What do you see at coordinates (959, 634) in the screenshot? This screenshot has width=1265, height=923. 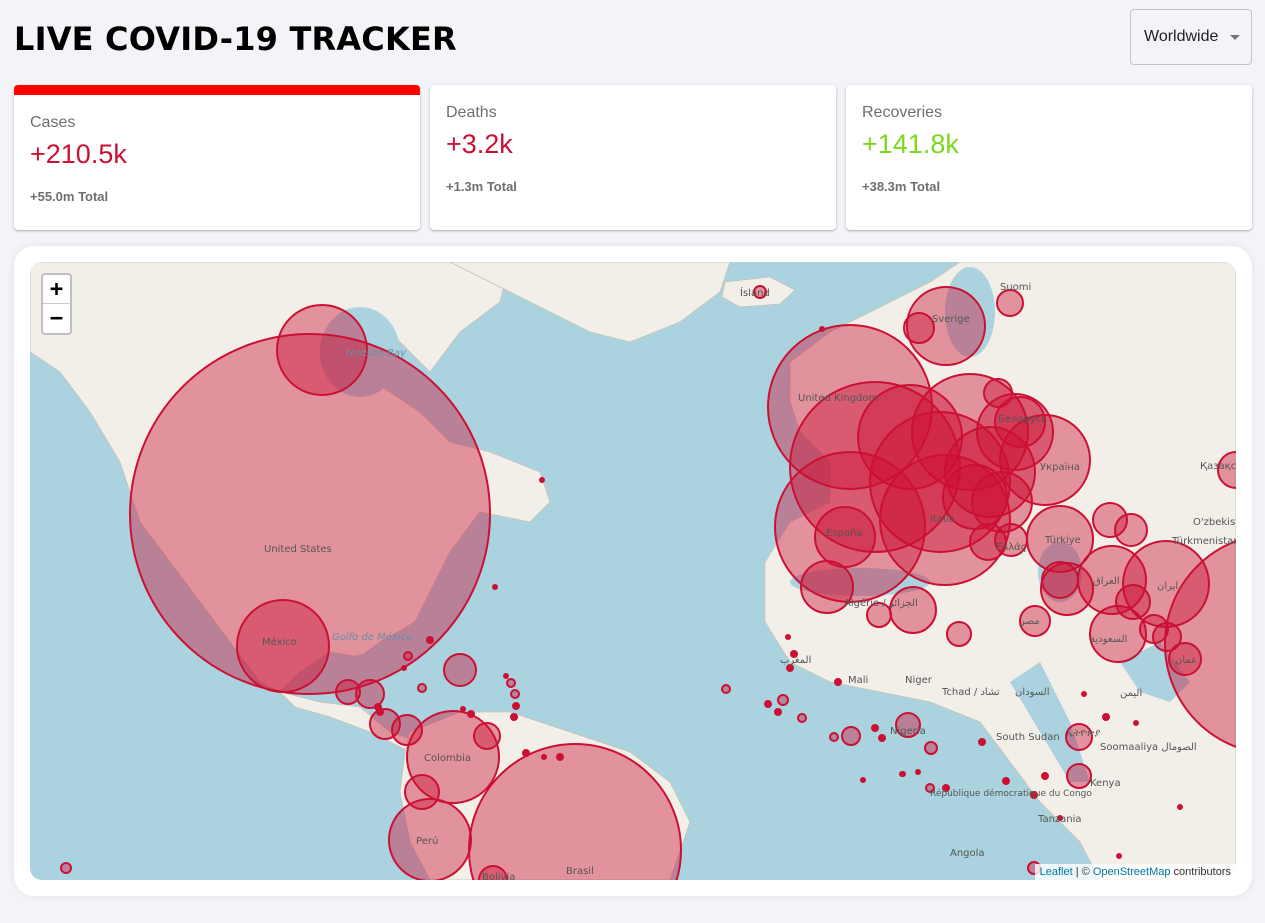 I see `circle-libya` at bounding box center [959, 634].